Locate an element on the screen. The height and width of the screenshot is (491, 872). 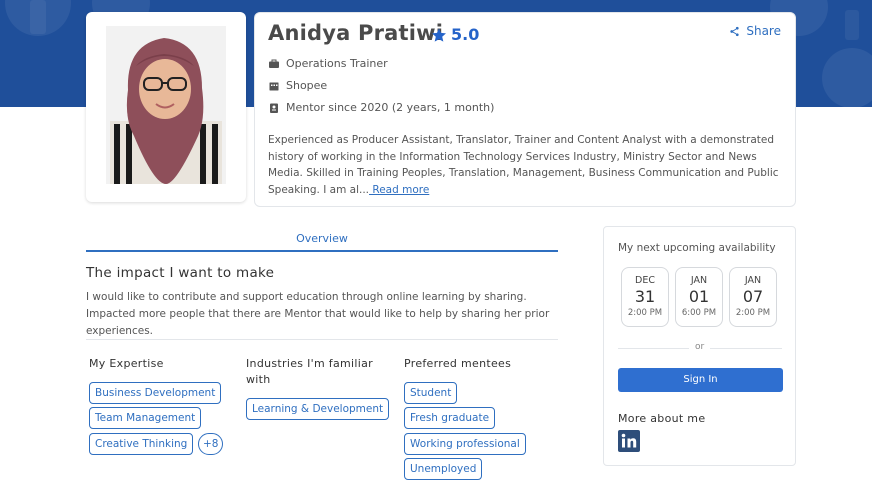
mentor-since-row: Mentor since 2020 (2 years, 1 month) is located at coordinates (381, 107).